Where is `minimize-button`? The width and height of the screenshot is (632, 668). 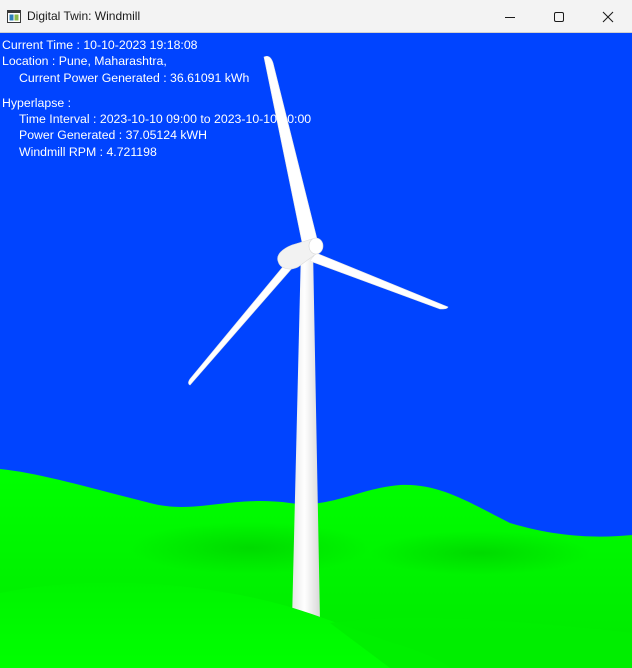
minimize-button is located at coordinates (510, 16).